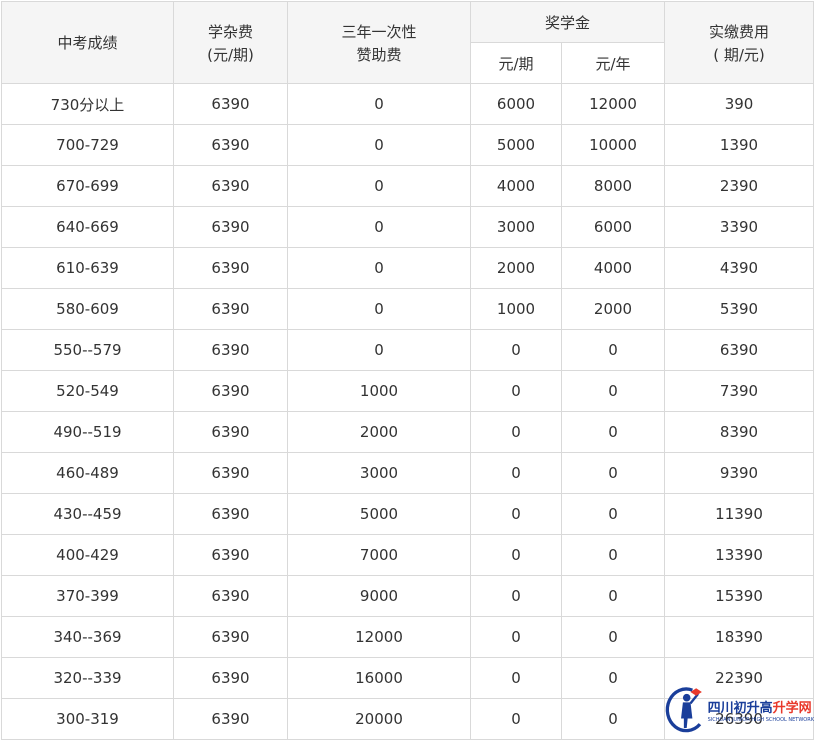 Image resolution: width=815 pixels, height=741 pixels. I want to click on table-row: 400-429 6390 7000 0 0 13390, so click(408, 555).